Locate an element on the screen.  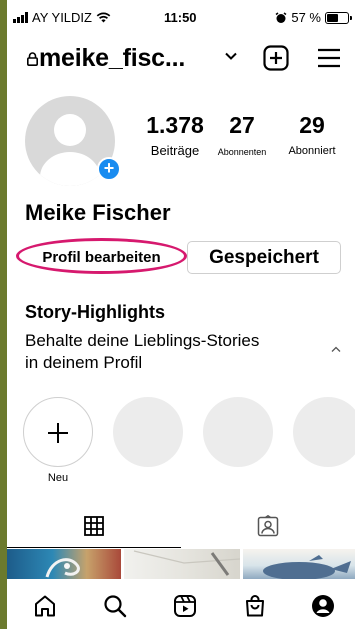
bottom-nav is located at coordinates (181, 604).